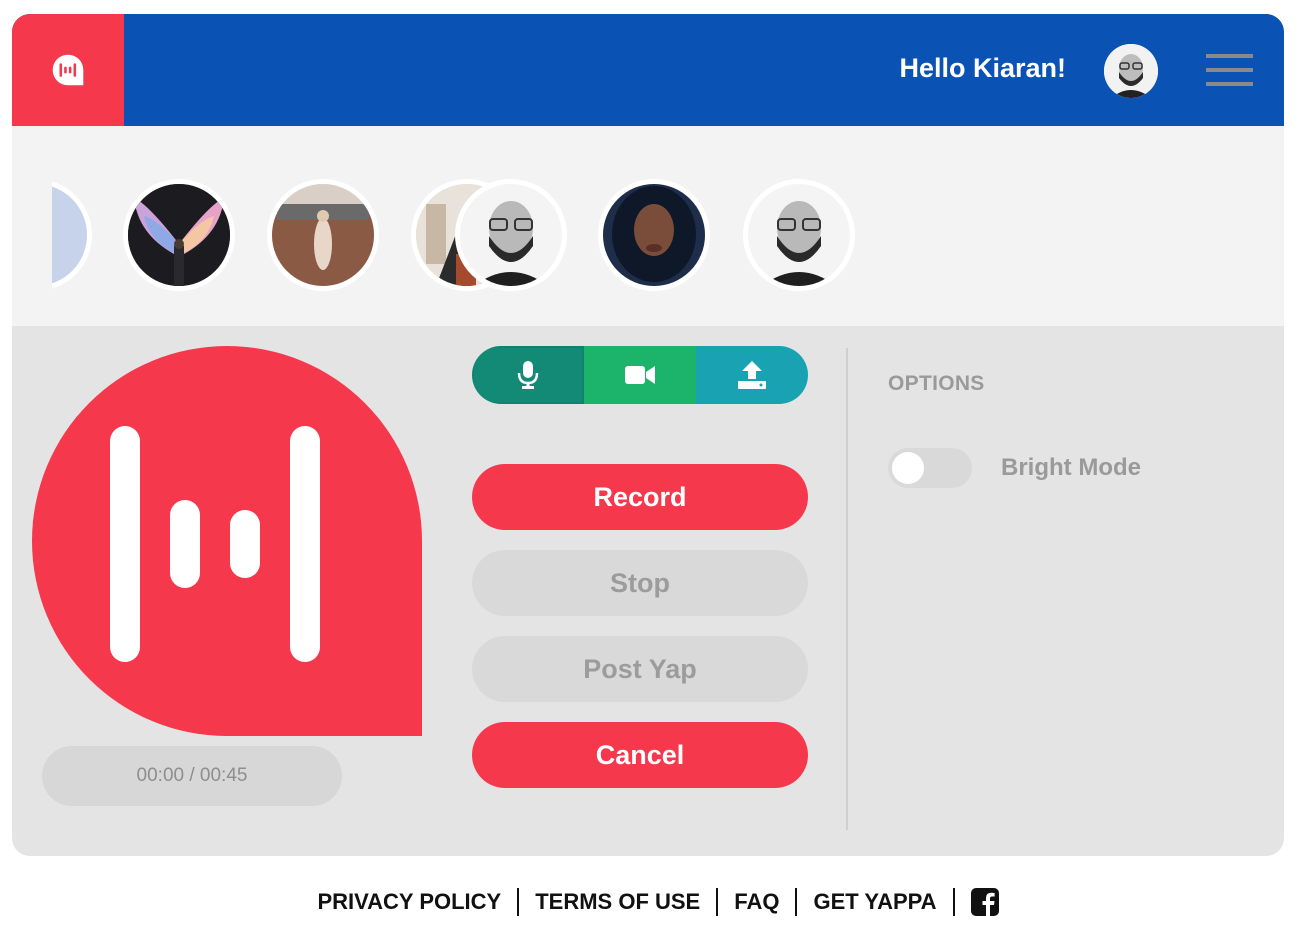 The height and width of the screenshot is (932, 1300). I want to click on facebook-icon, so click(984, 902).